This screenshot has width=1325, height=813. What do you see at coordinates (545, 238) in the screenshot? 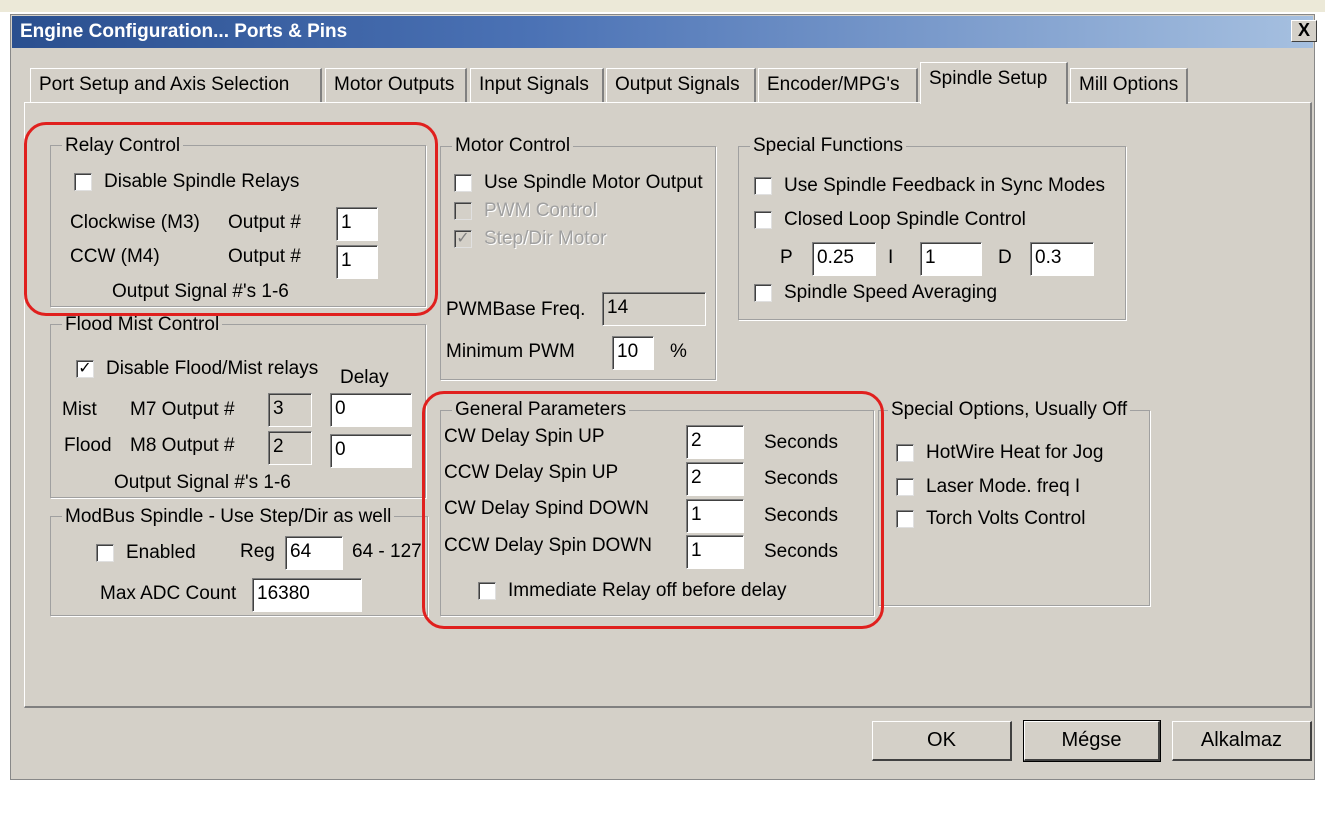
I see `step-dir-motor-label: Step/Dir Motor` at bounding box center [545, 238].